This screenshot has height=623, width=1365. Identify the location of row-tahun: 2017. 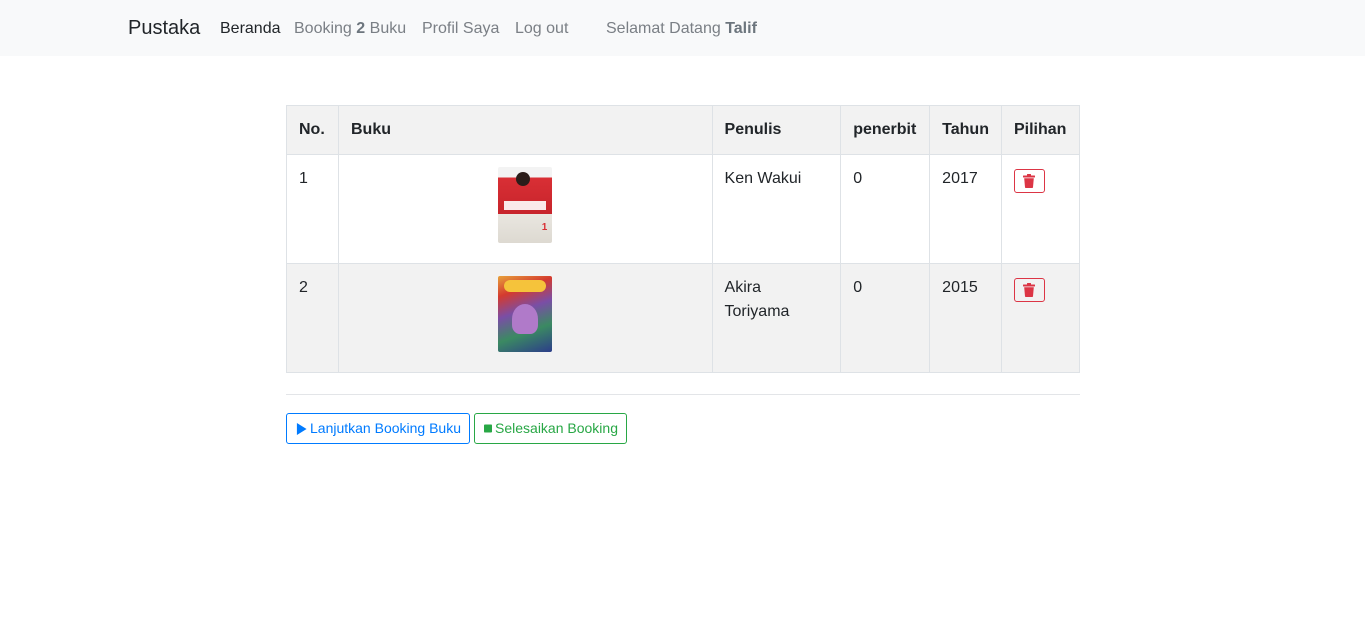
(965, 209).